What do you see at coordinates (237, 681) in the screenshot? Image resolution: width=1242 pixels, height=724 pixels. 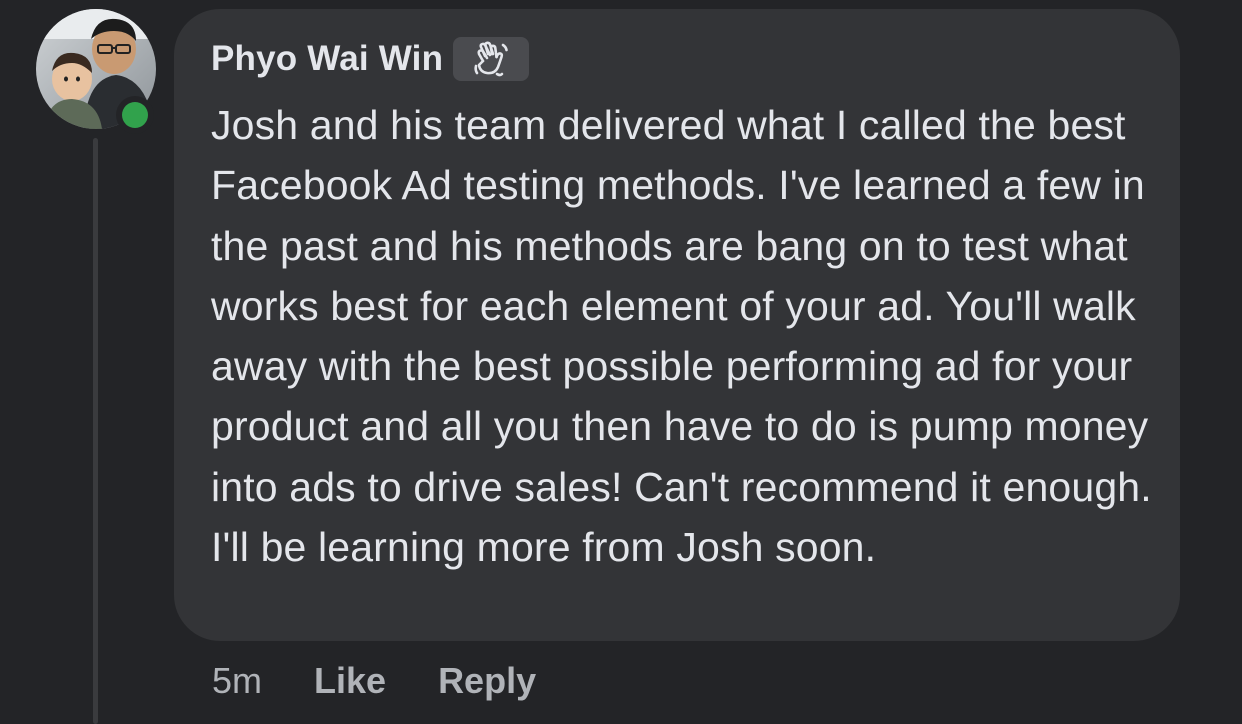 I see `comment-timestamp: 5m` at bounding box center [237, 681].